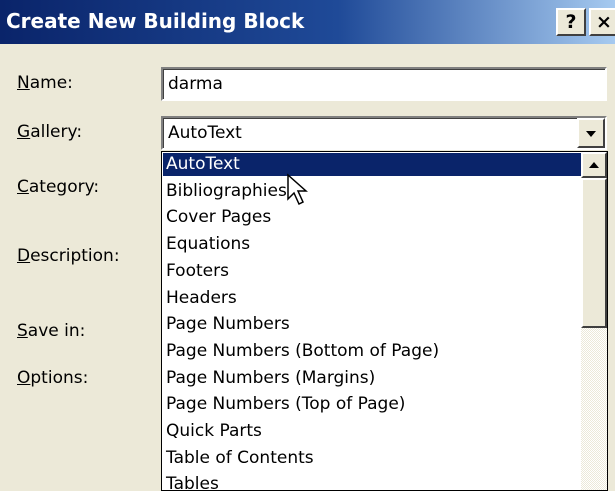  What do you see at coordinates (374, 431) in the screenshot?
I see `dropdown-option: Quick Parts` at bounding box center [374, 431].